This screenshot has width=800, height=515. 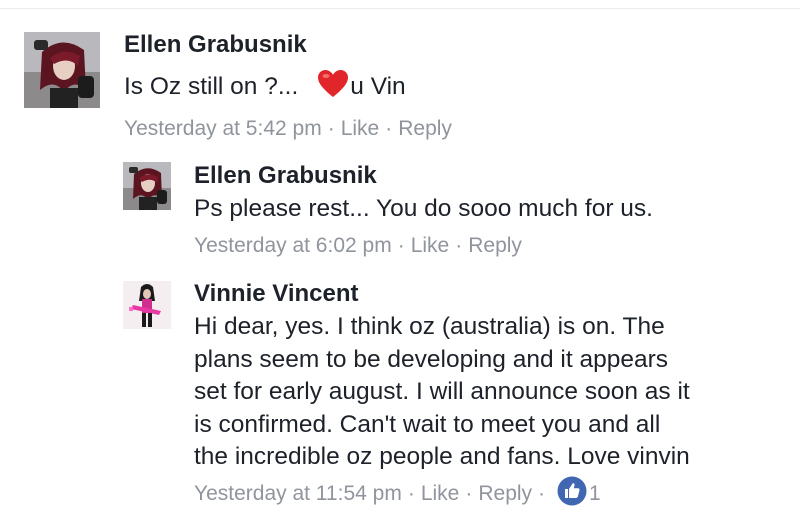 I want to click on comment-text-part: u Vin, so click(x=378, y=86).